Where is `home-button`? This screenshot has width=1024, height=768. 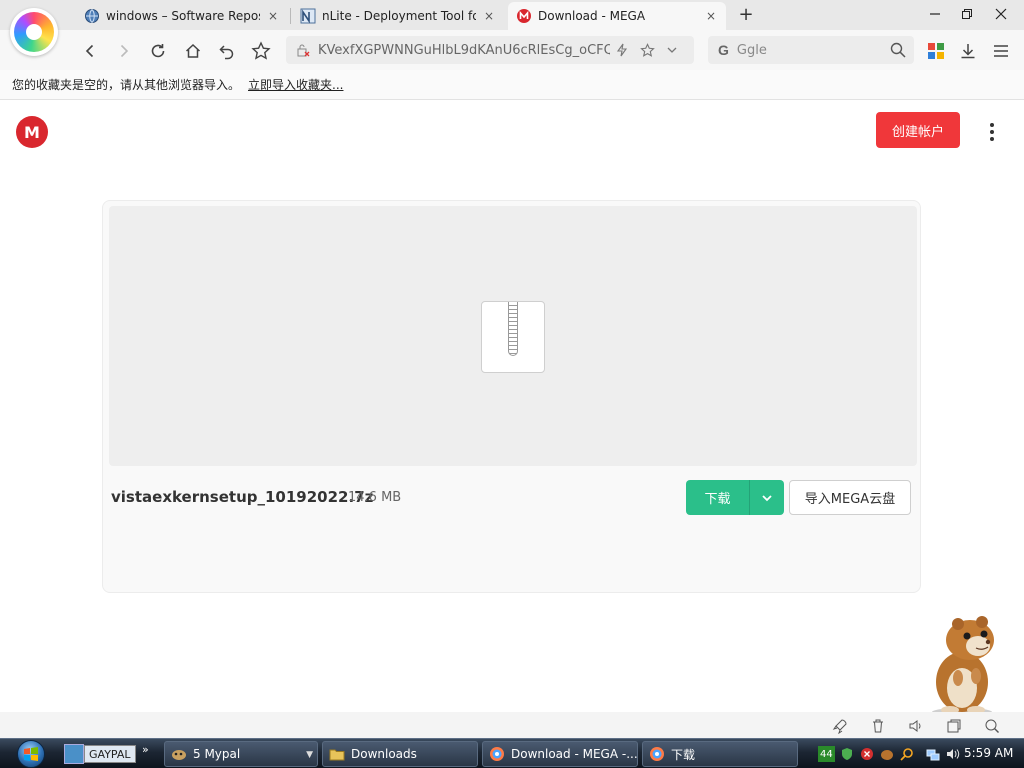 home-button is located at coordinates (193, 51).